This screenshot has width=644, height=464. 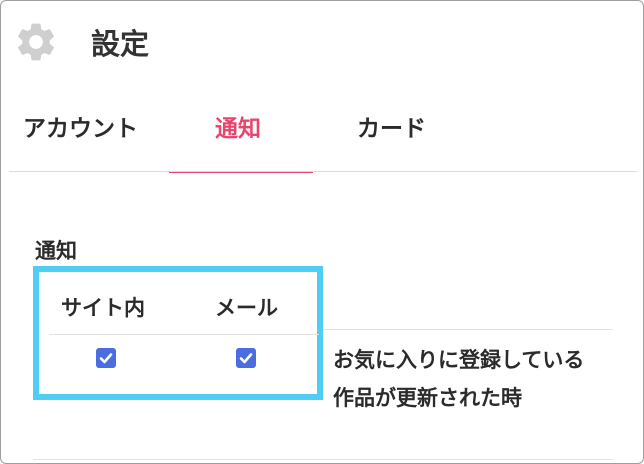 I want to click on column-header-site: サイト内, so click(x=103, y=308).